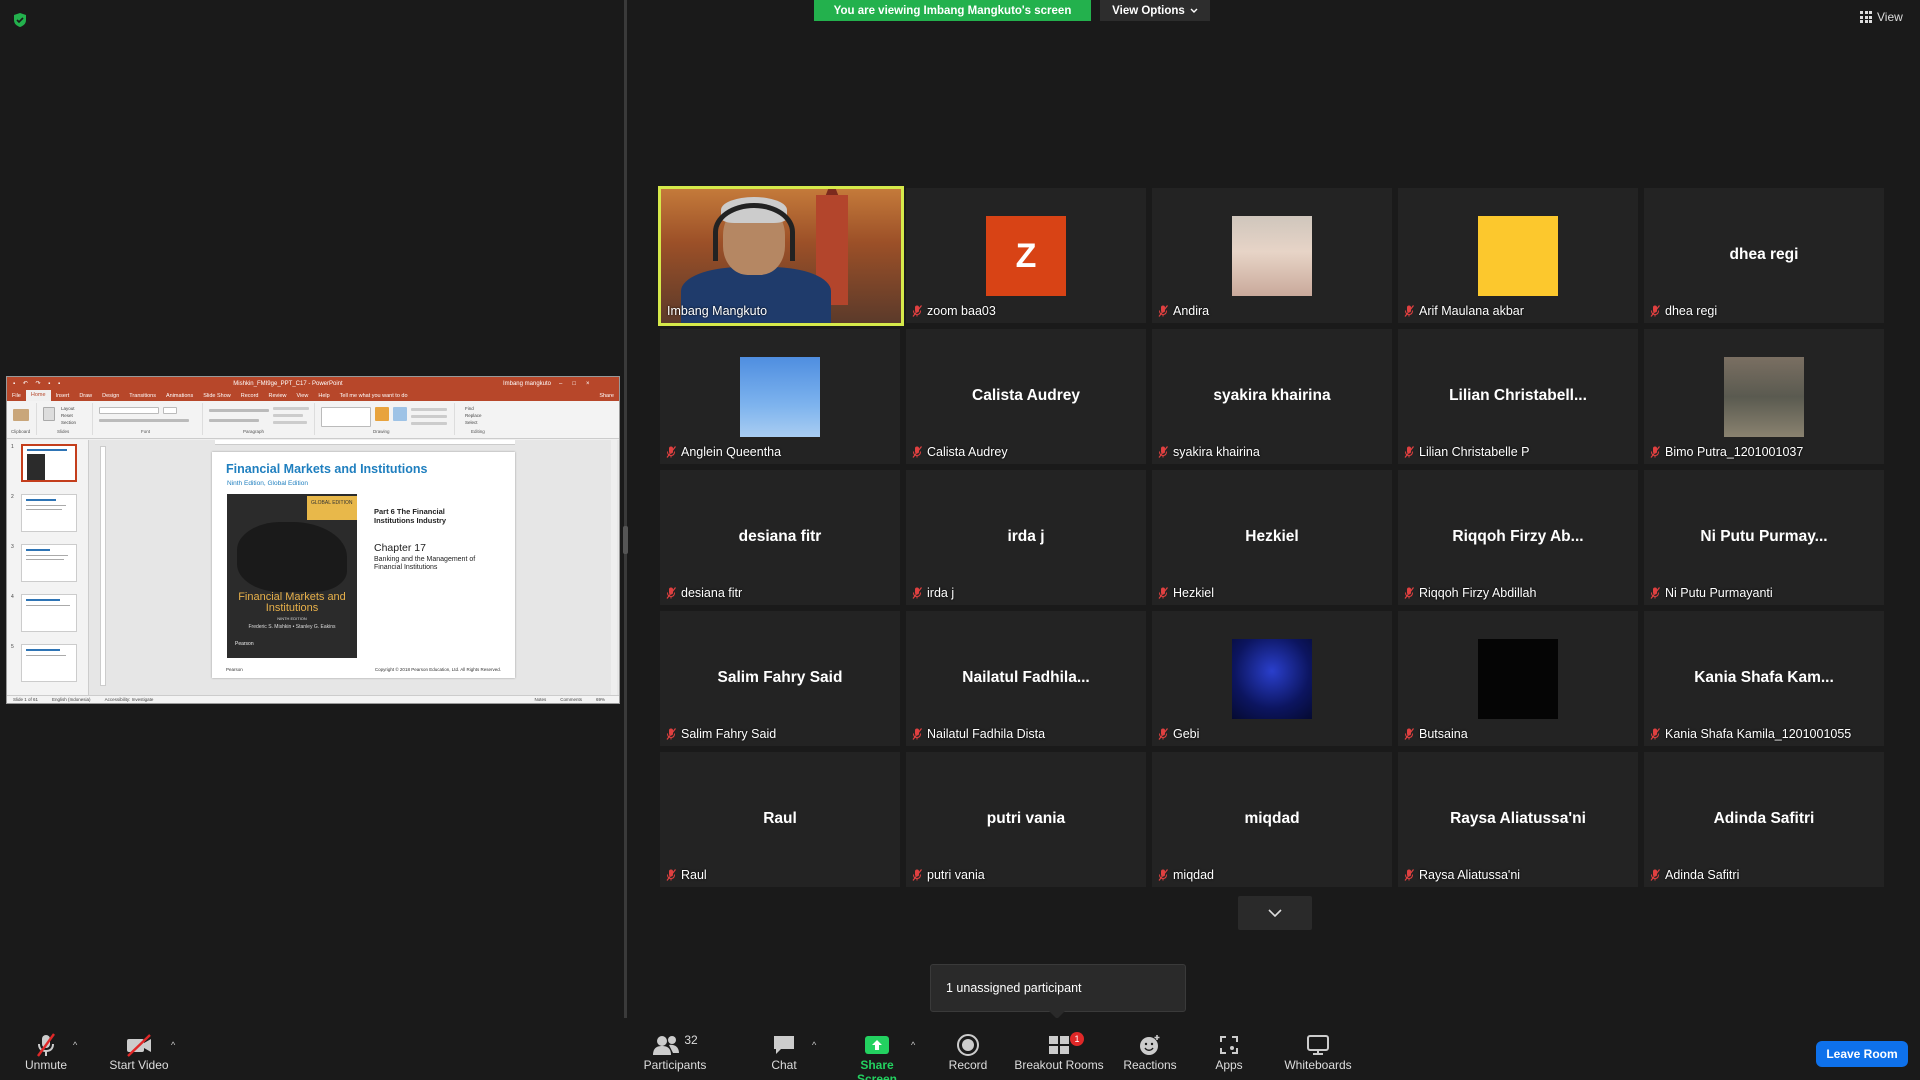 This screenshot has height=1080, width=1920. I want to click on ppt-scrollbar, so click(614, 568).